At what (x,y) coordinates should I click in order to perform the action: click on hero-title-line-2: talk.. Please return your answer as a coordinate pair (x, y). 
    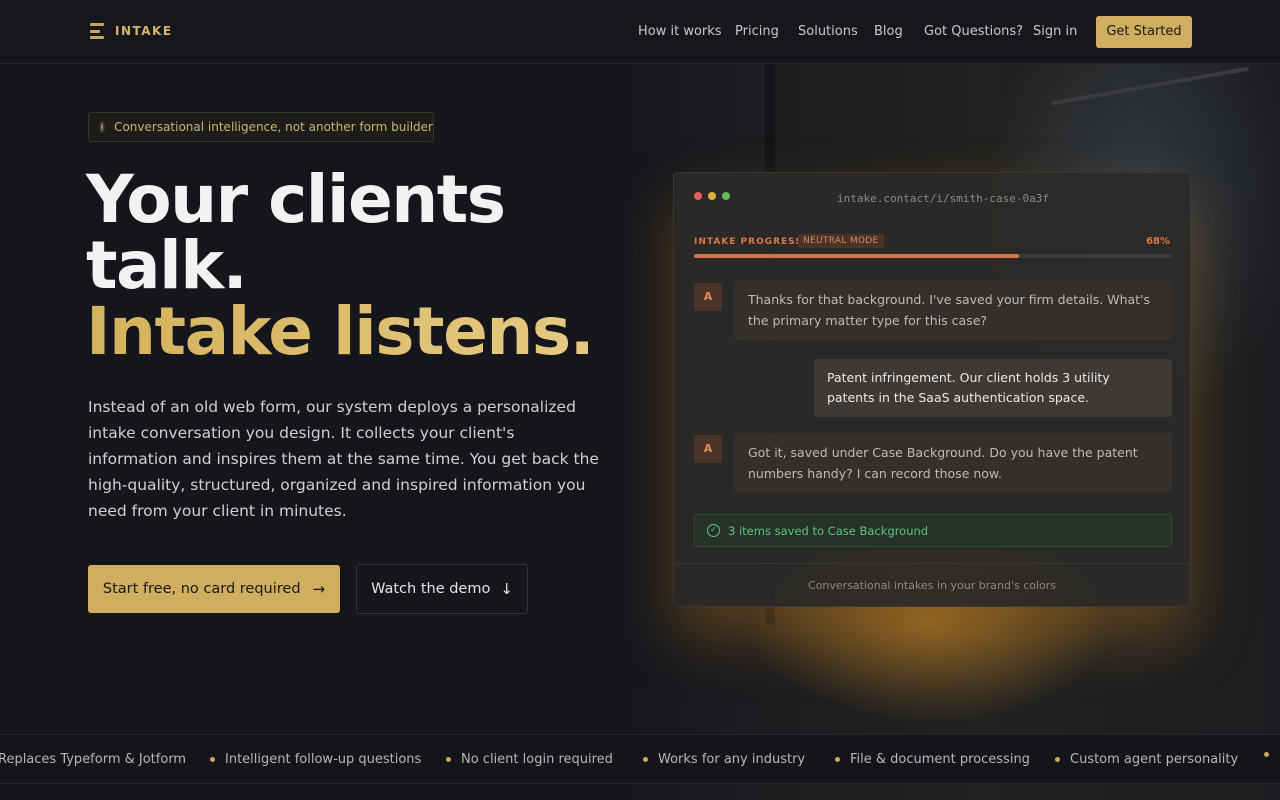
    Looking at the image, I should click on (167, 265).